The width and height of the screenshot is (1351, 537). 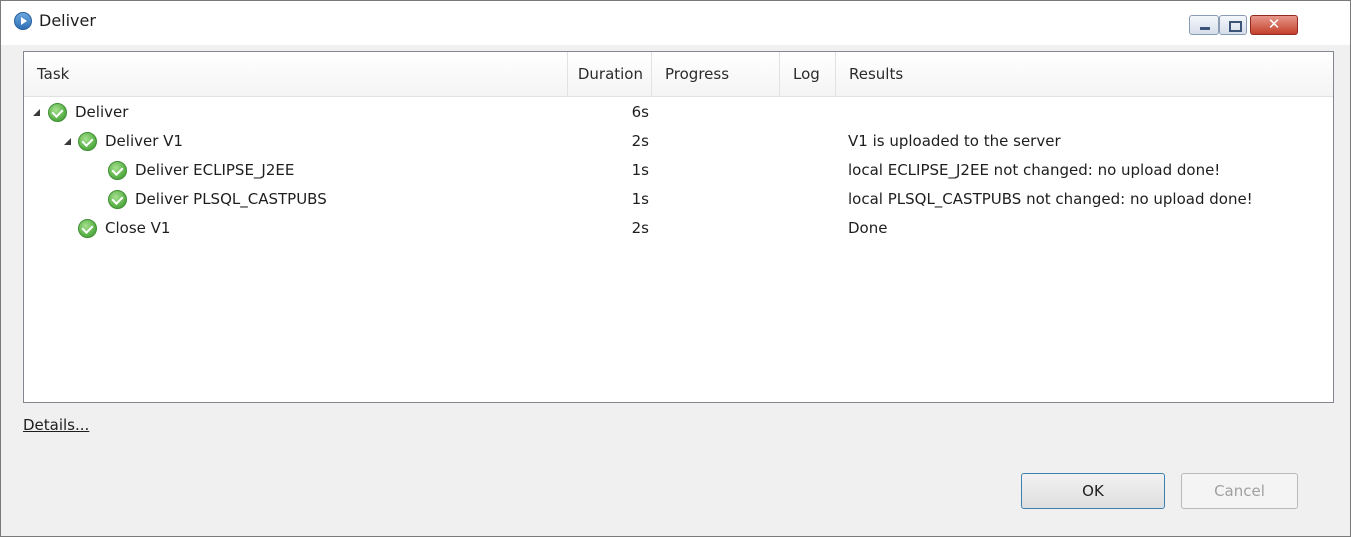 I want to click on task-result: V1 is uploaded to the server, so click(x=954, y=141).